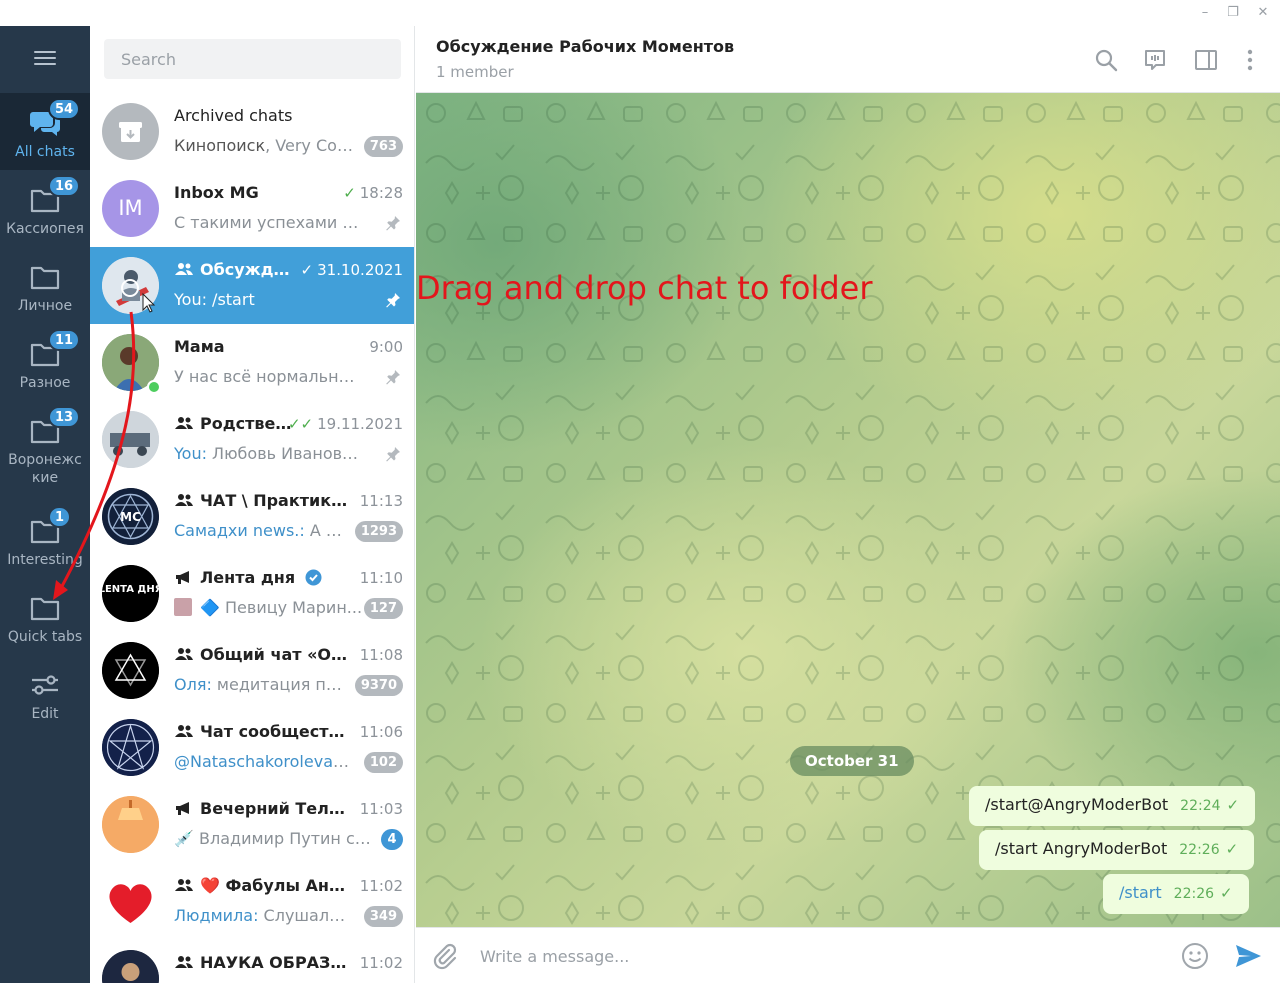 This screenshot has height=983, width=1280. What do you see at coordinates (45, 306) in the screenshot?
I see `folder-label: Личное` at bounding box center [45, 306].